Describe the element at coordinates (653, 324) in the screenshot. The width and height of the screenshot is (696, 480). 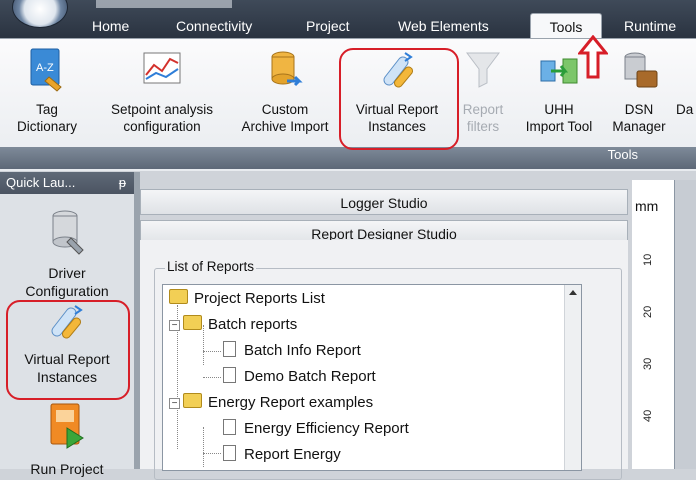
I see `vertical-ruler: mm 10 20 30 40` at that location.